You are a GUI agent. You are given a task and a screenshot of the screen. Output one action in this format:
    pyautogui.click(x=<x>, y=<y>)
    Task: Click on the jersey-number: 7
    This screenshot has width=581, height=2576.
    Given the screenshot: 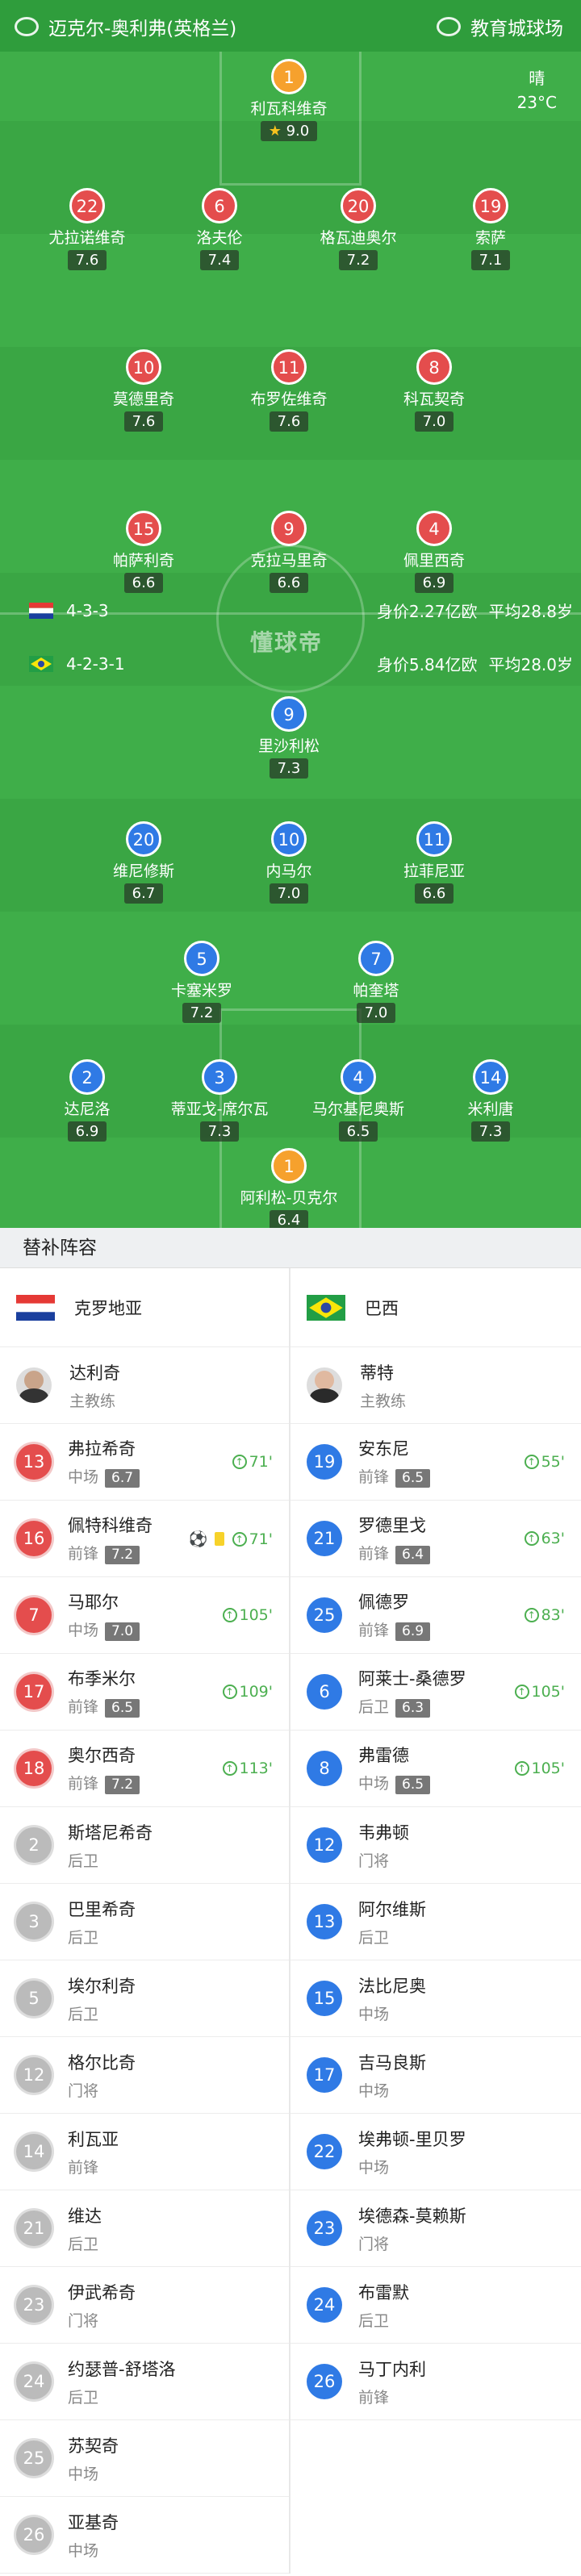 What is the action you would take?
    pyautogui.click(x=34, y=1615)
    